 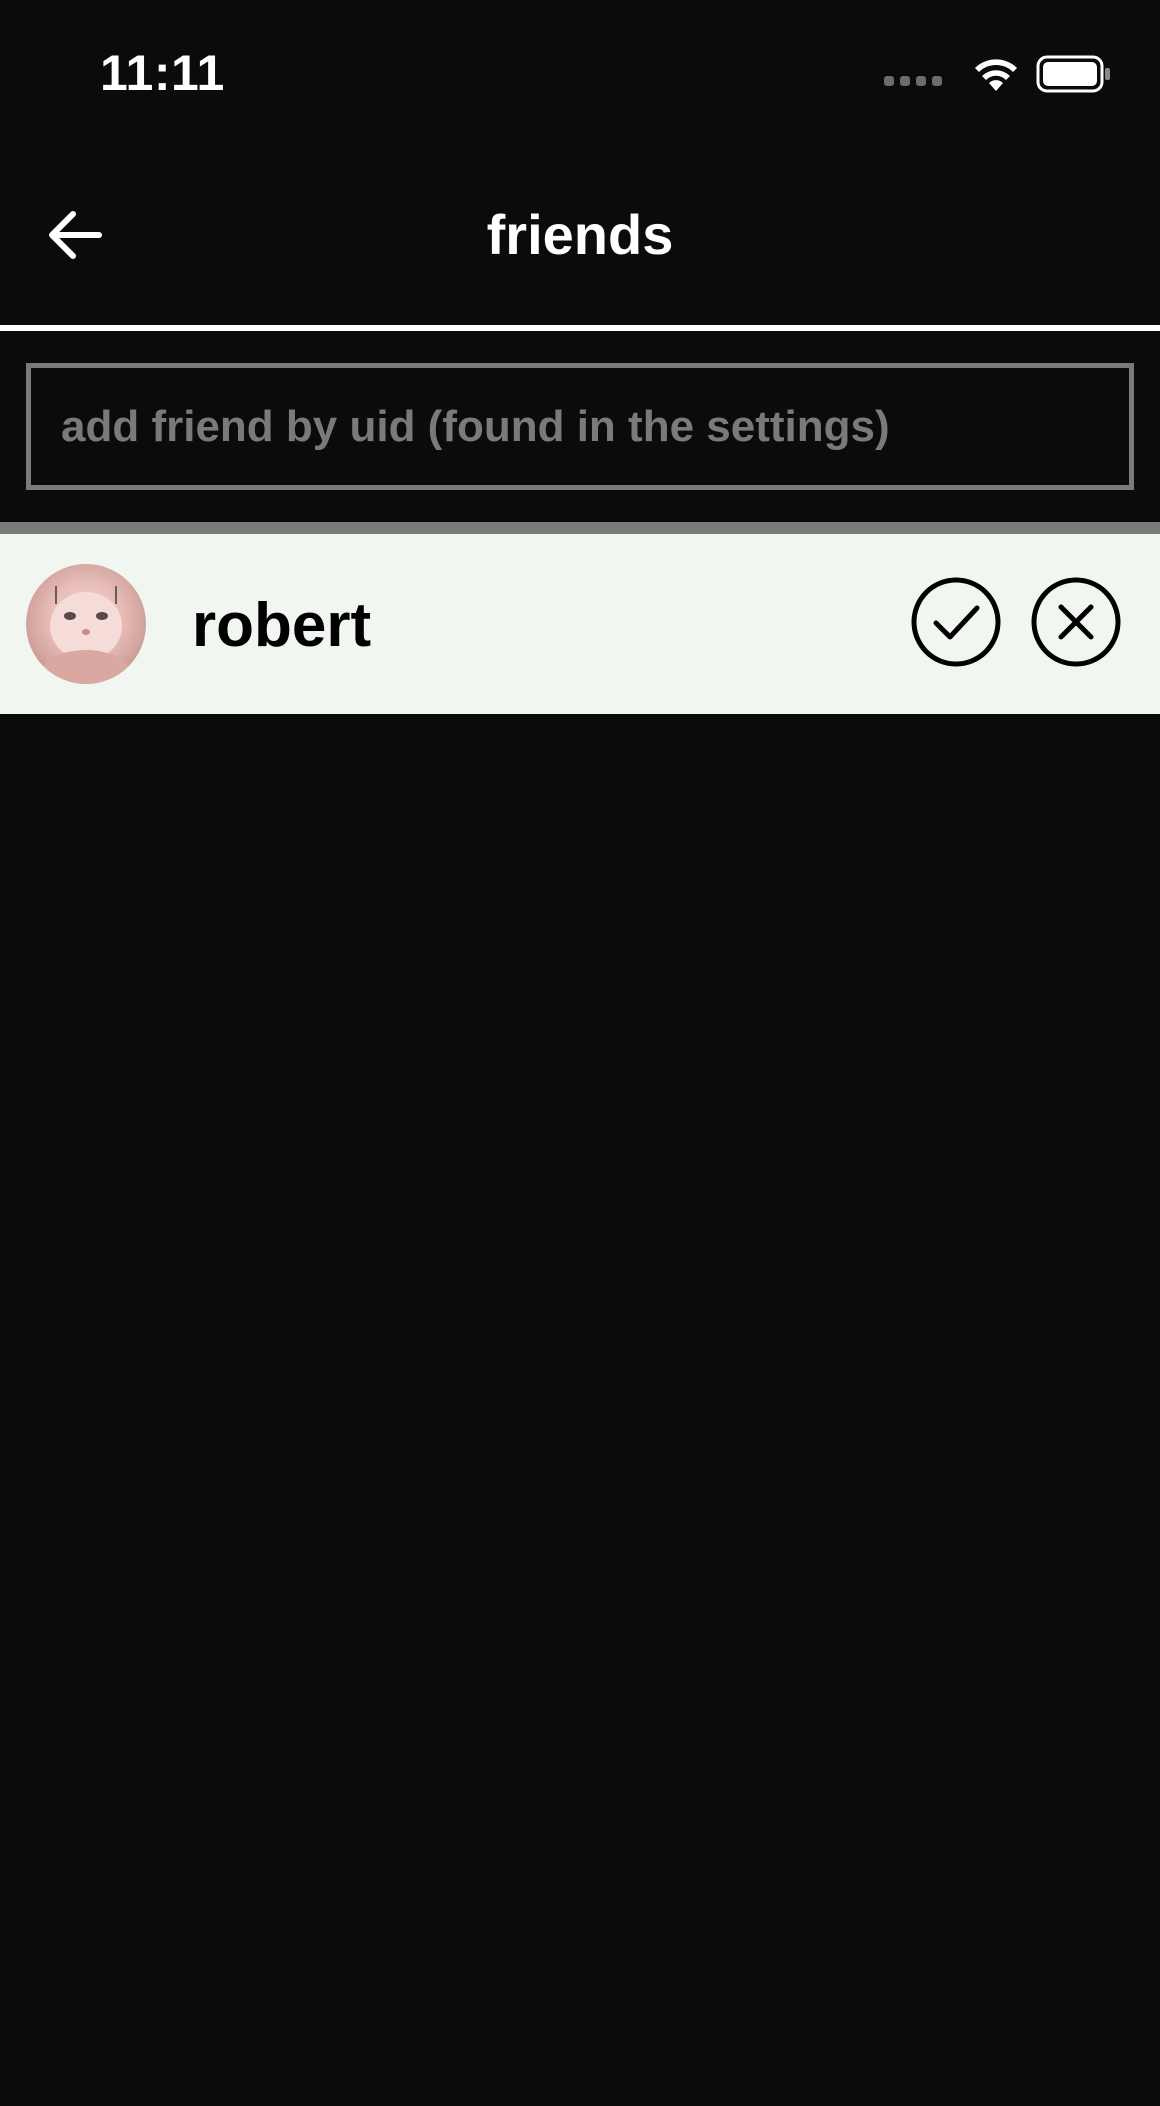 What do you see at coordinates (913, 81) in the screenshot?
I see `cellular-signal-icon` at bounding box center [913, 81].